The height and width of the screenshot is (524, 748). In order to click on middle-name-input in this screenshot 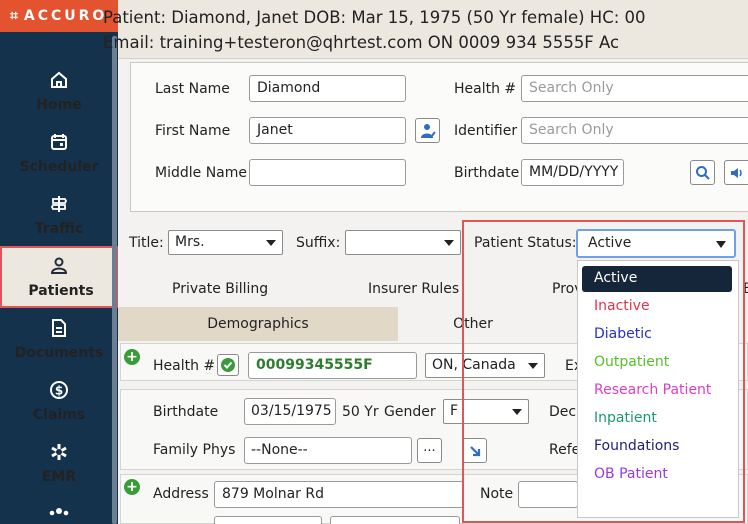, I will do `click(327, 172)`.